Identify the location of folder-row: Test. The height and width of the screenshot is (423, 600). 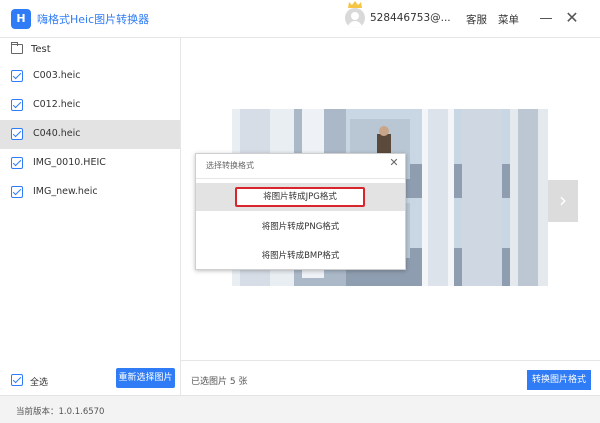
(90, 50).